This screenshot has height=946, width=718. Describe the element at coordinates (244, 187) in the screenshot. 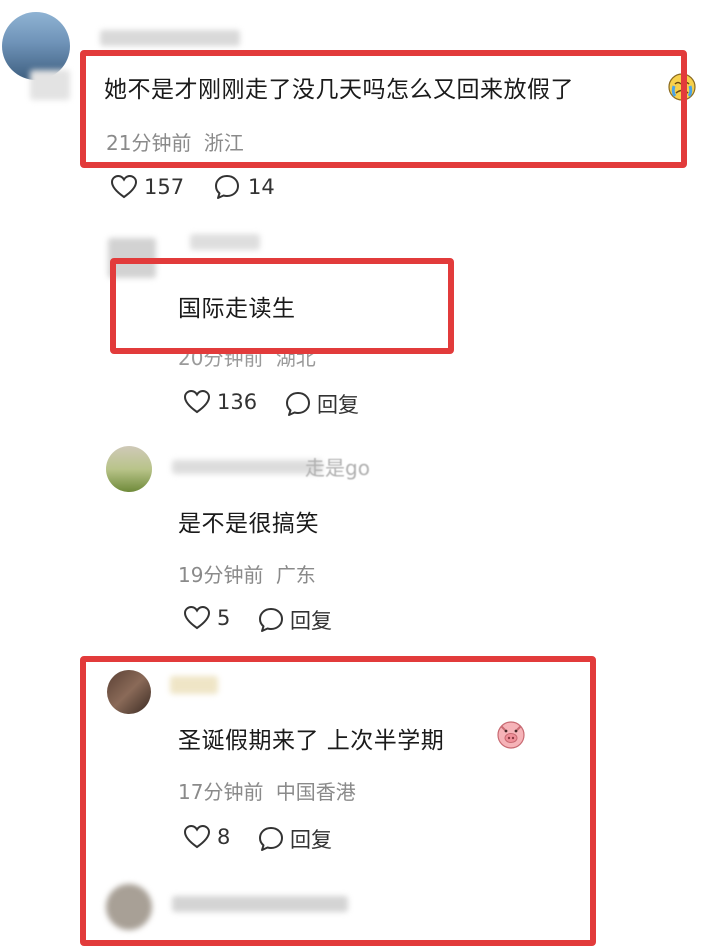

I see `reply-button: 14` at that location.